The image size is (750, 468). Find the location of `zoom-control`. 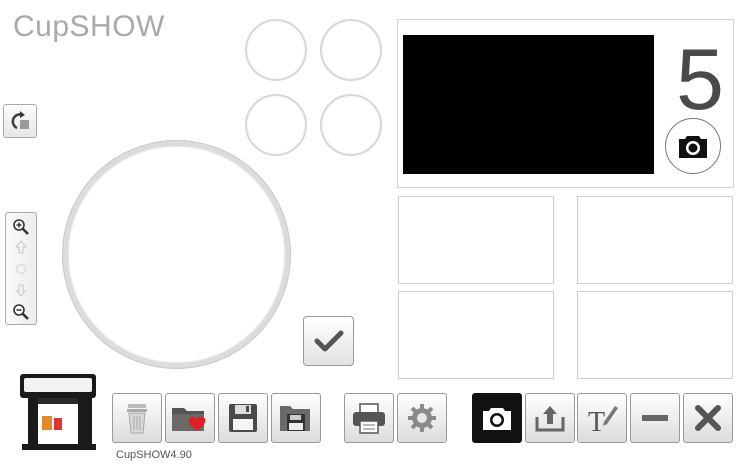

zoom-control is located at coordinates (21, 268).